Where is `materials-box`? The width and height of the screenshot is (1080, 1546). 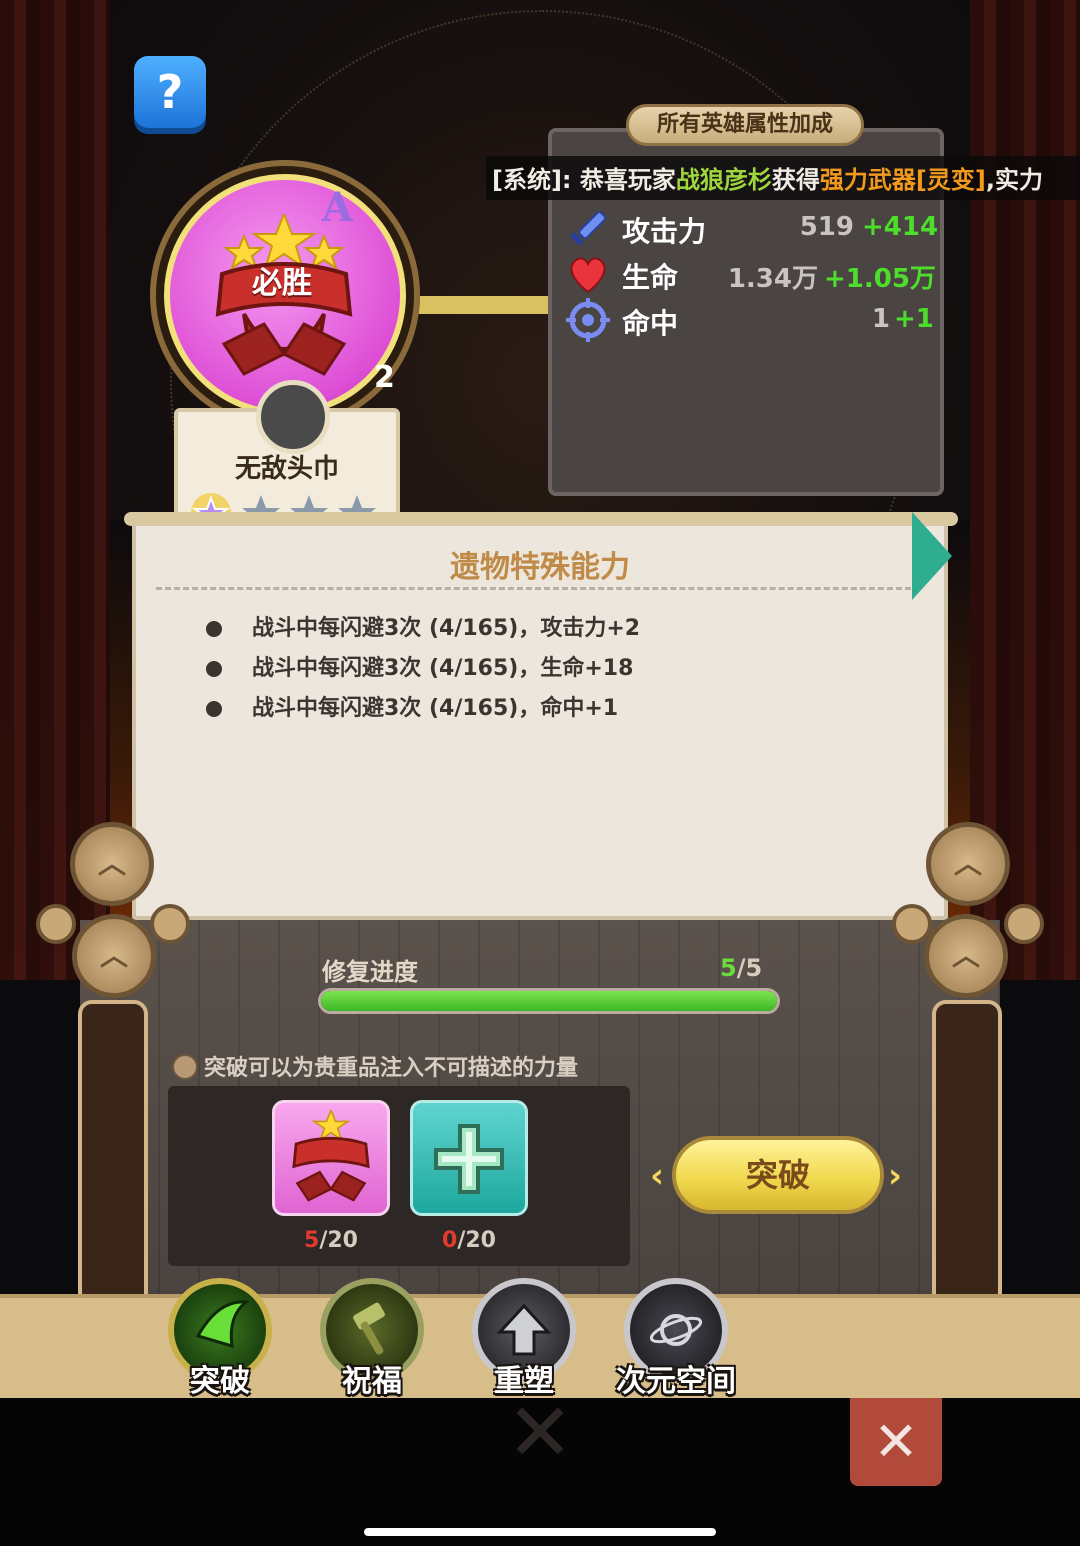 materials-box is located at coordinates (399, 1176).